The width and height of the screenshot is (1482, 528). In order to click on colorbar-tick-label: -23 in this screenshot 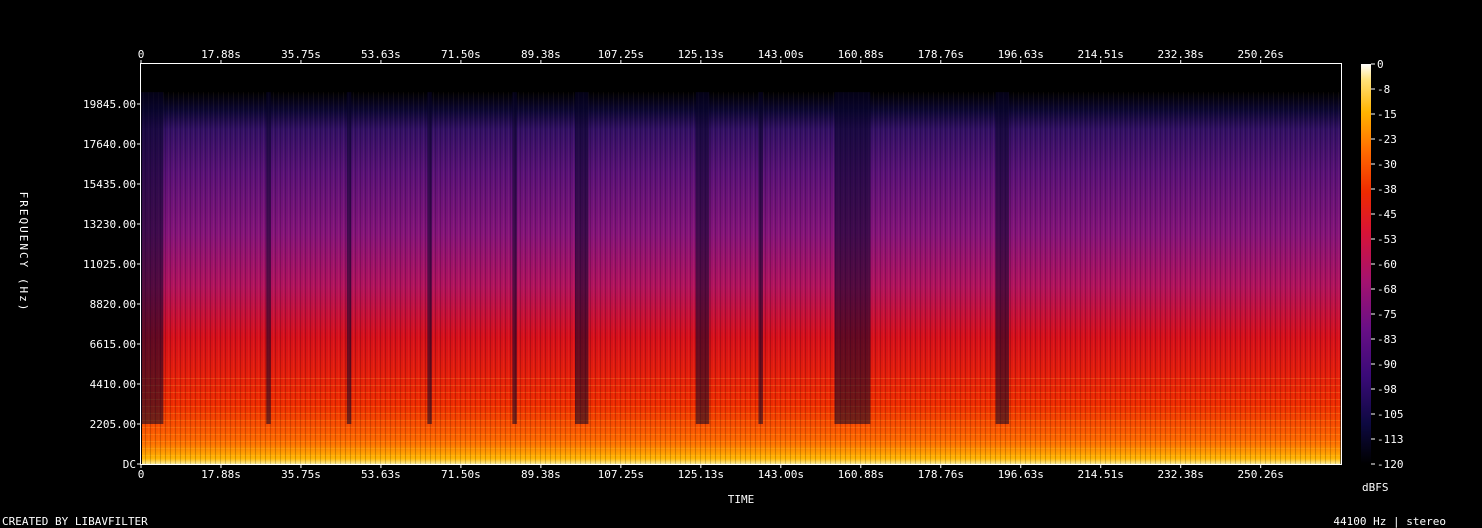, I will do `click(1387, 139)`.